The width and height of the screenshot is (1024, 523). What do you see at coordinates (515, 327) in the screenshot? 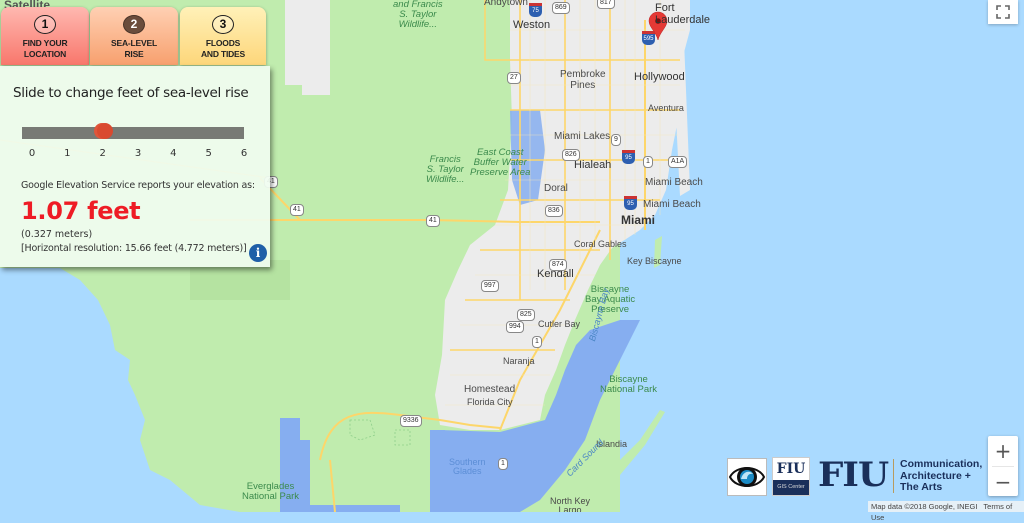
I see `shield-994: 994` at bounding box center [515, 327].